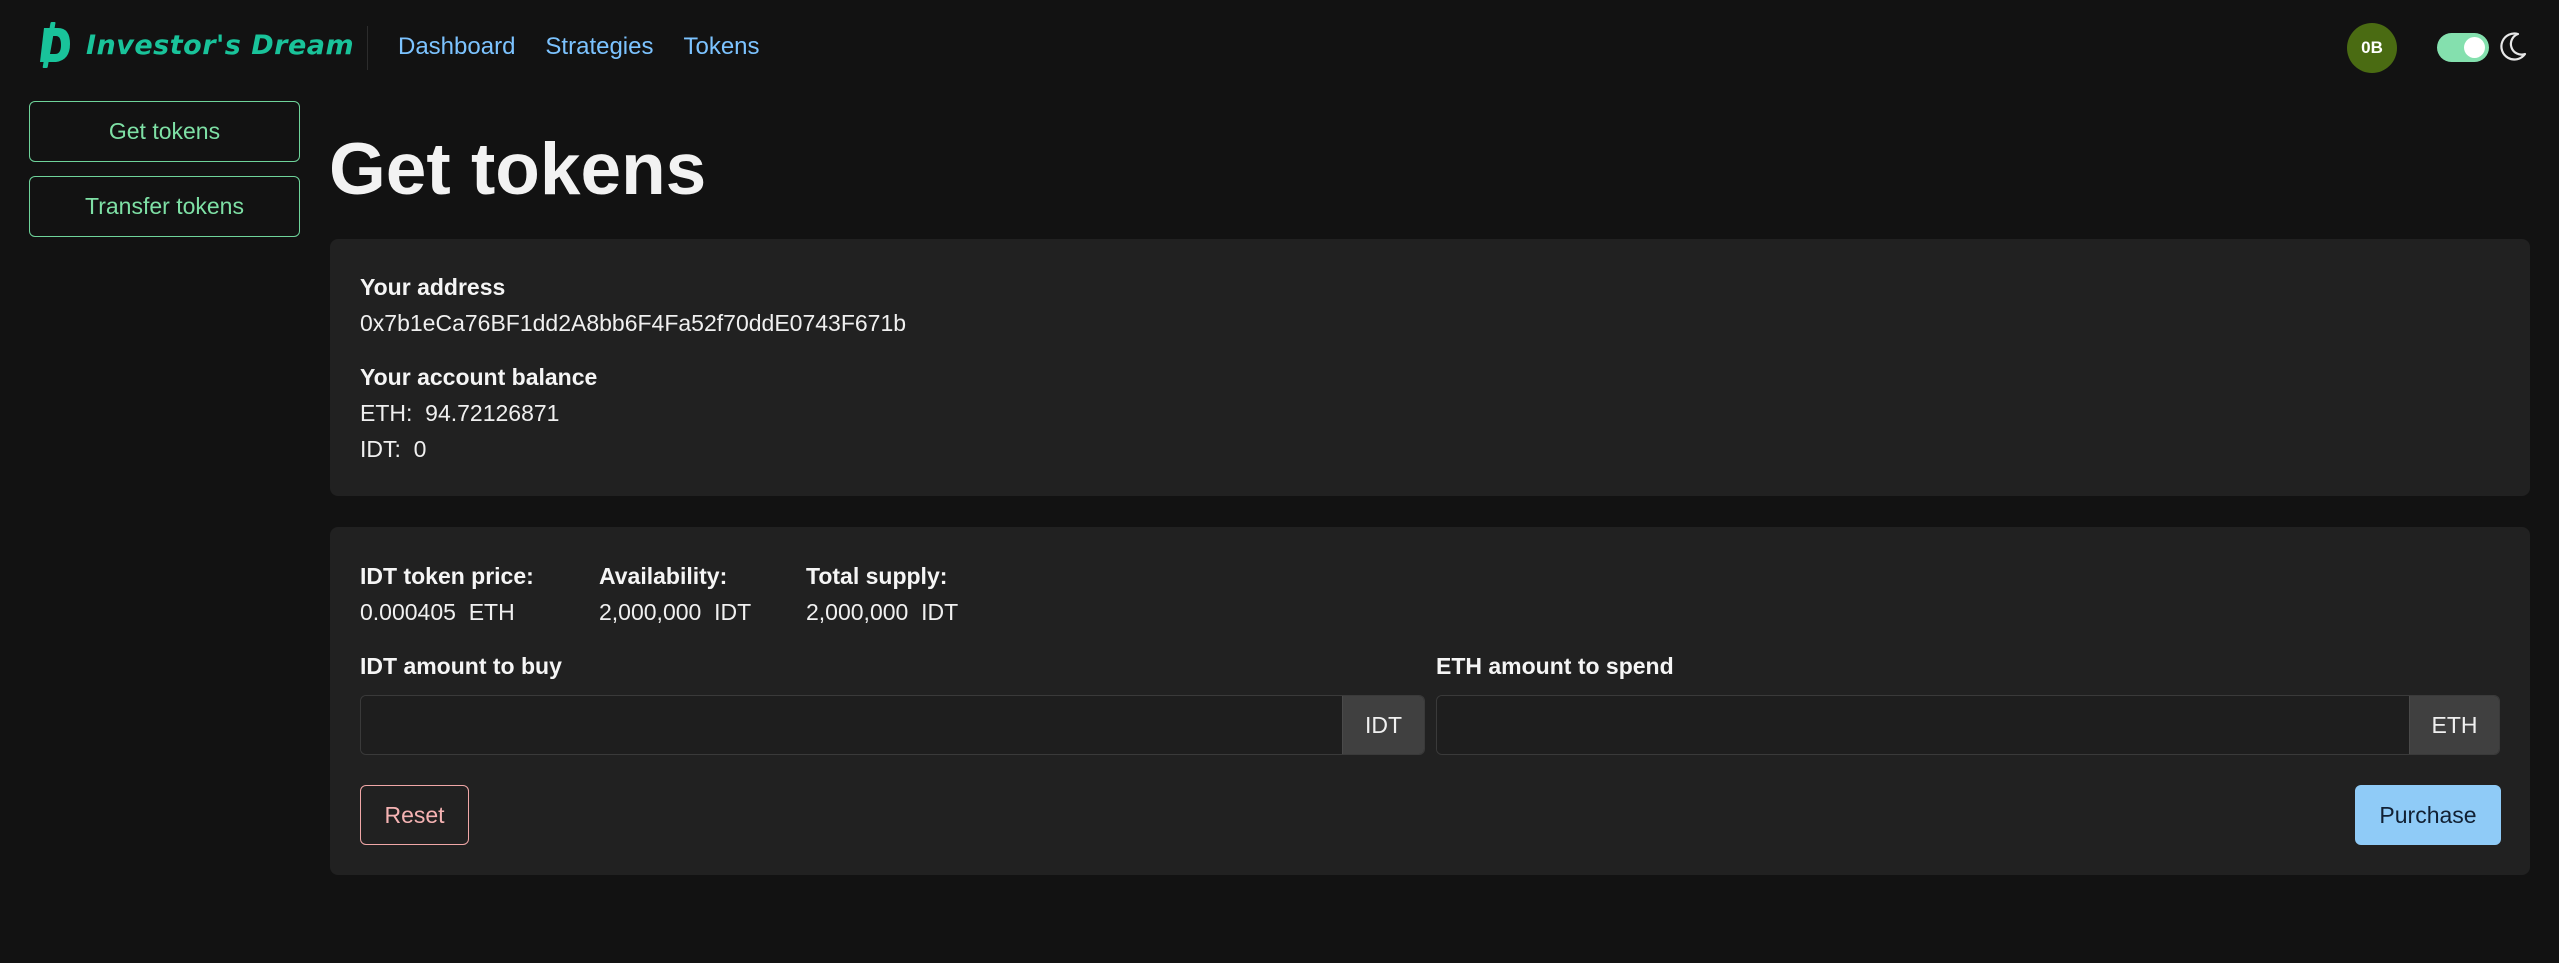 Image resolution: width=2559 pixels, height=963 pixels. Describe the element at coordinates (2428, 815) in the screenshot. I see `purchase-button: Purchase` at that location.